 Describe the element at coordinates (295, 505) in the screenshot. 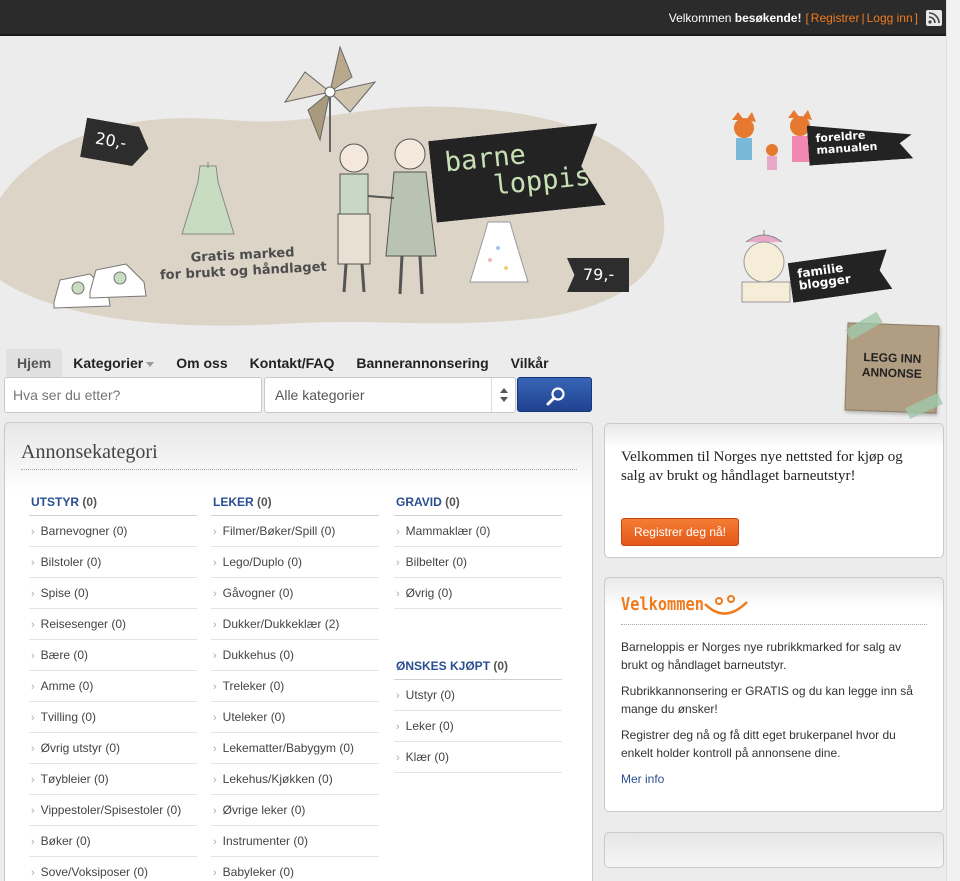

I see `category-group-heading: LEKER (0)` at that location.